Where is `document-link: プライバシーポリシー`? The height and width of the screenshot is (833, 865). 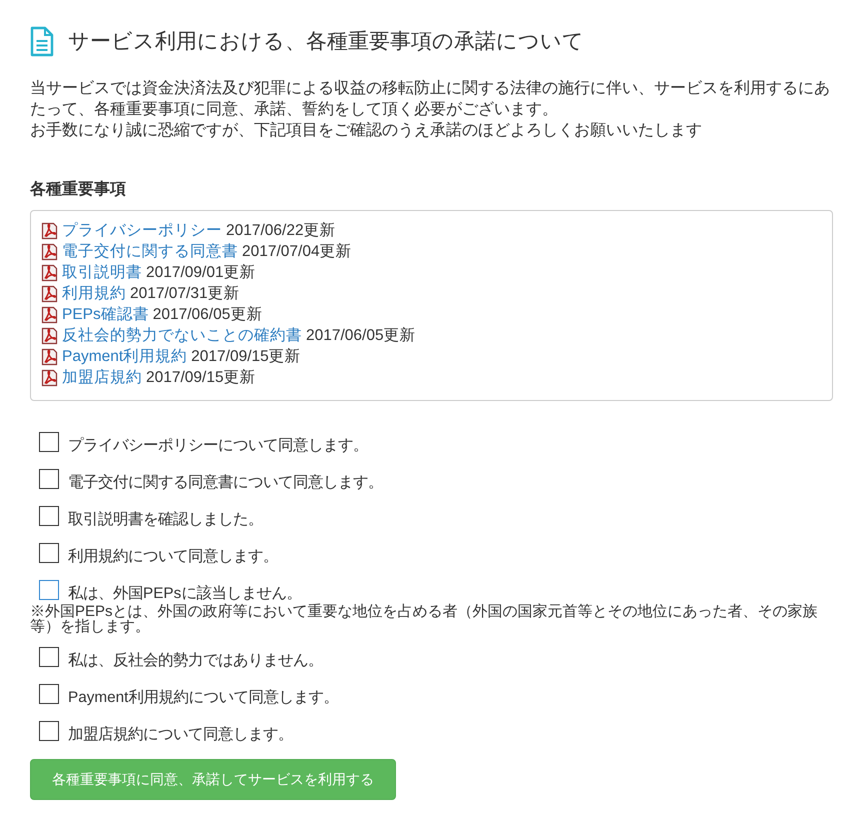
document-link: プライバシーポリシー is located at coordinates (142, 230).